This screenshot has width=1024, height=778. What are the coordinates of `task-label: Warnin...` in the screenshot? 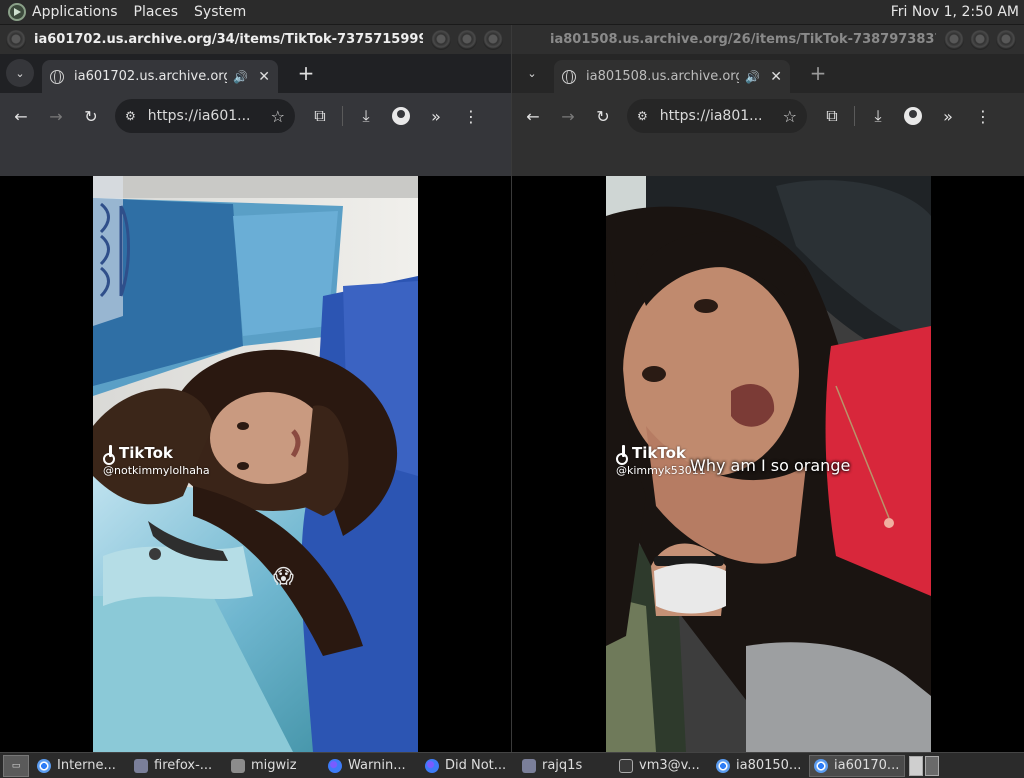 It's located at (377, 765).